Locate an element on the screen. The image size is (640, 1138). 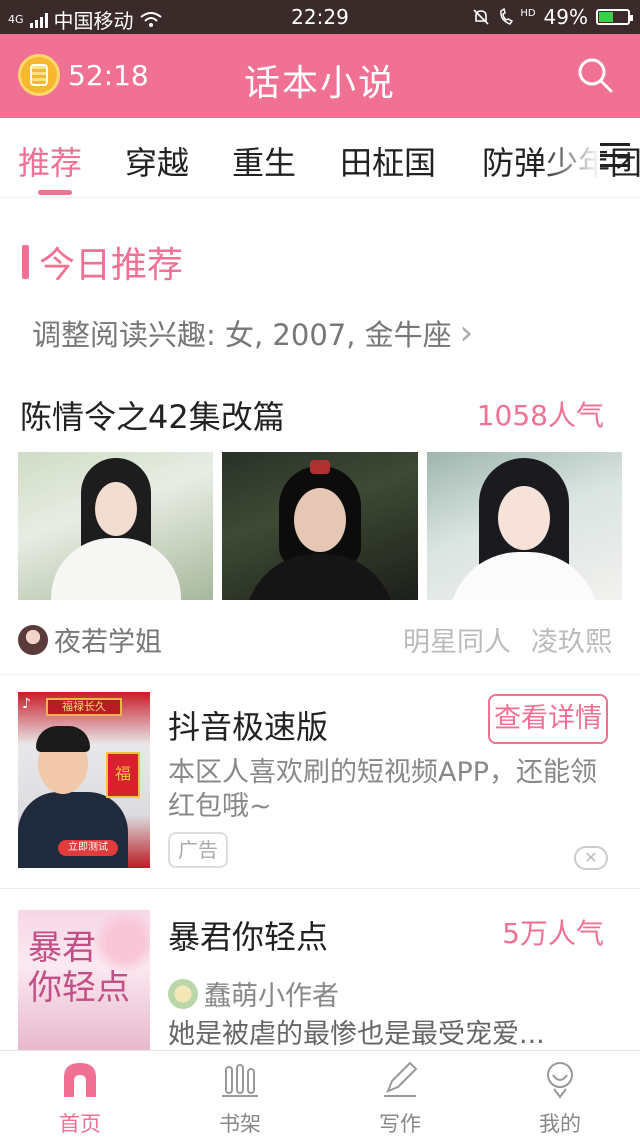
book-image-strip is located at coordinates (320, 526).